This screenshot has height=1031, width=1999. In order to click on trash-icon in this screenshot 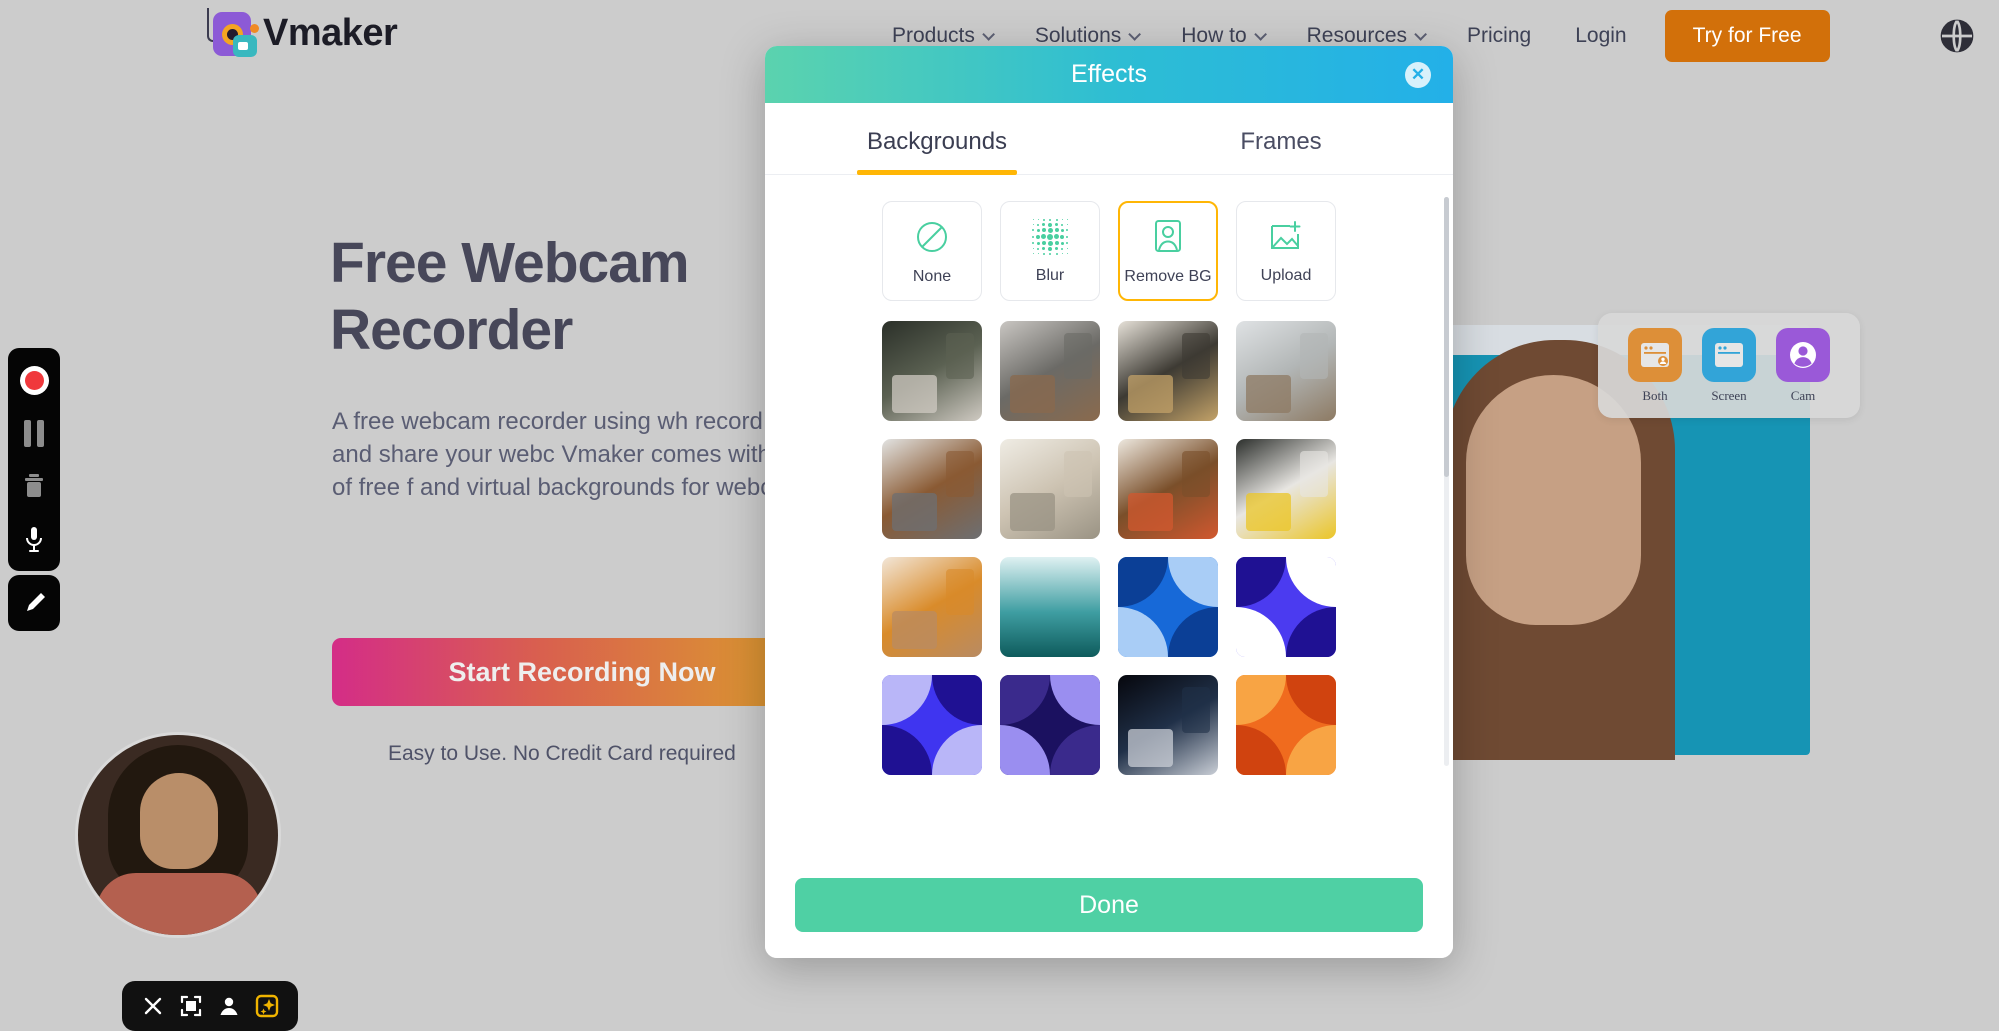, I will do `click(34, 485)`.